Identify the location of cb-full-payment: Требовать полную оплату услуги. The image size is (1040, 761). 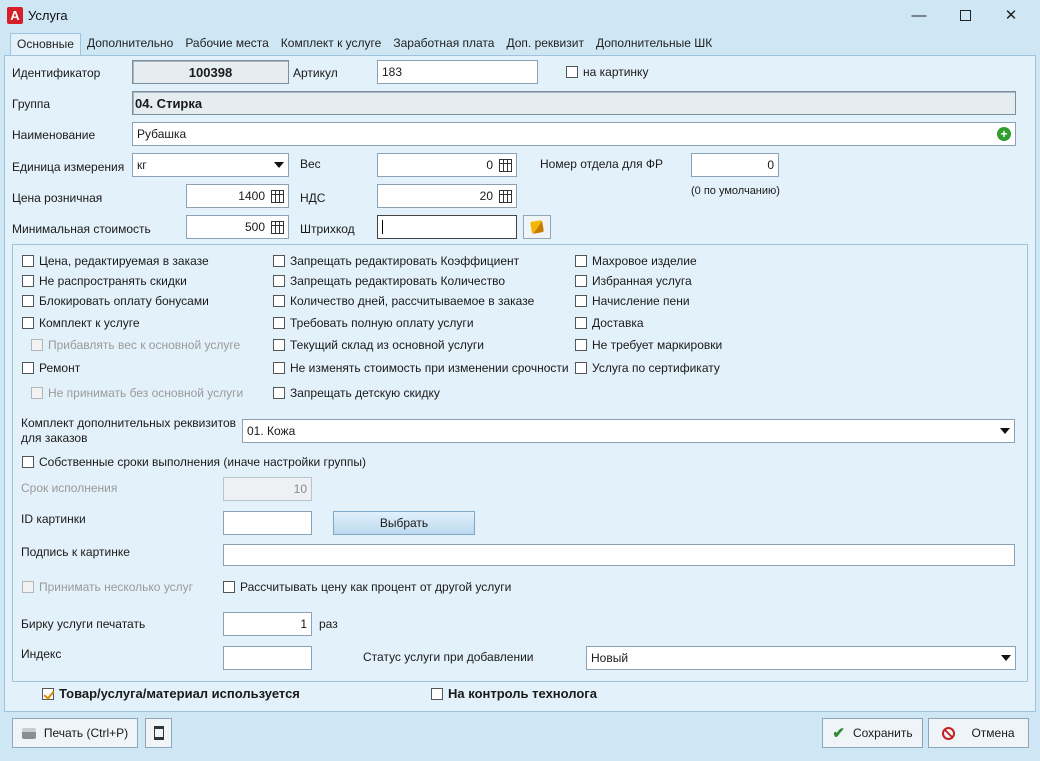
(373, 323).